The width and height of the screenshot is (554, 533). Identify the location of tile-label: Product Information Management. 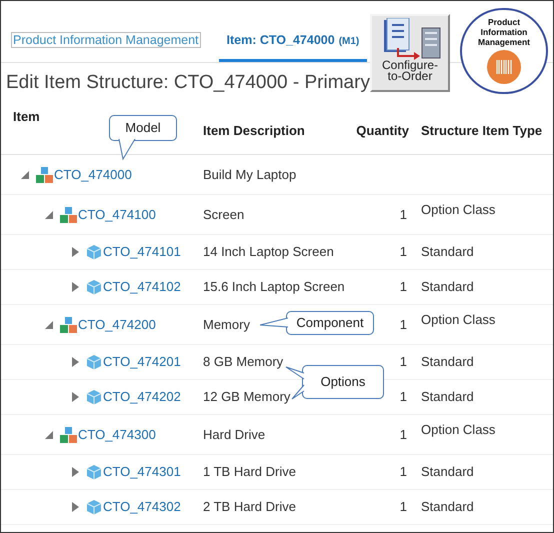
(504, 32).